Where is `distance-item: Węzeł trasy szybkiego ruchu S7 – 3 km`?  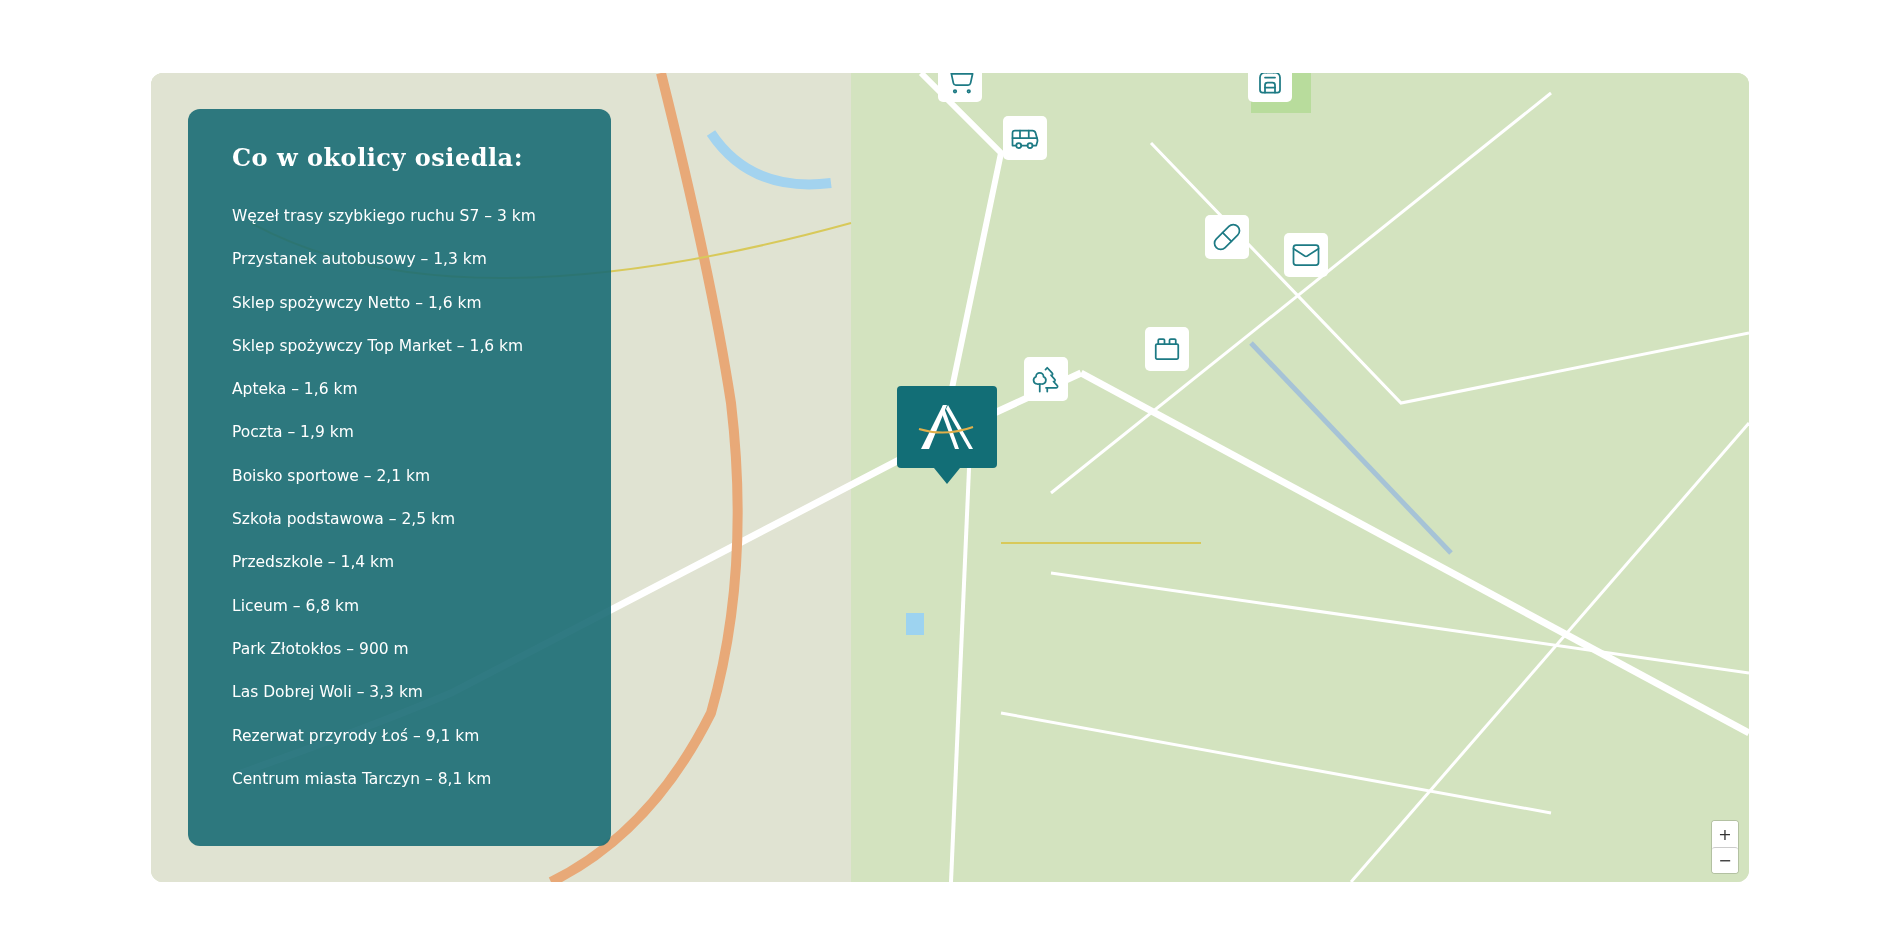 distance-item: Węzeł trasy szybkiego ruchu S7 – 3 km is located at coordinates (384, 216).